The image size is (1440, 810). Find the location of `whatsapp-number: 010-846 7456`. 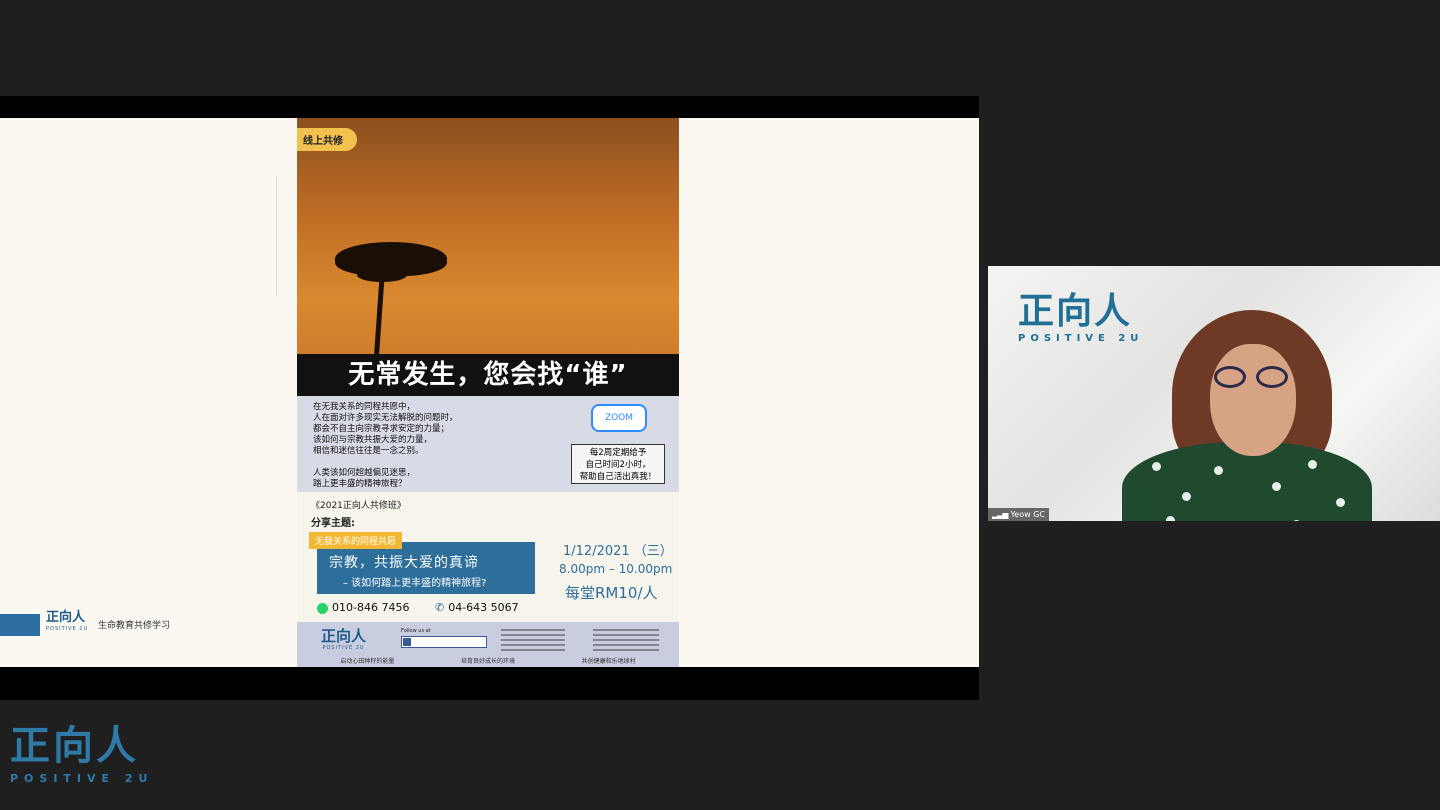

whatsapp-number: 010-846 7456 is located at coordinates (371, 607).